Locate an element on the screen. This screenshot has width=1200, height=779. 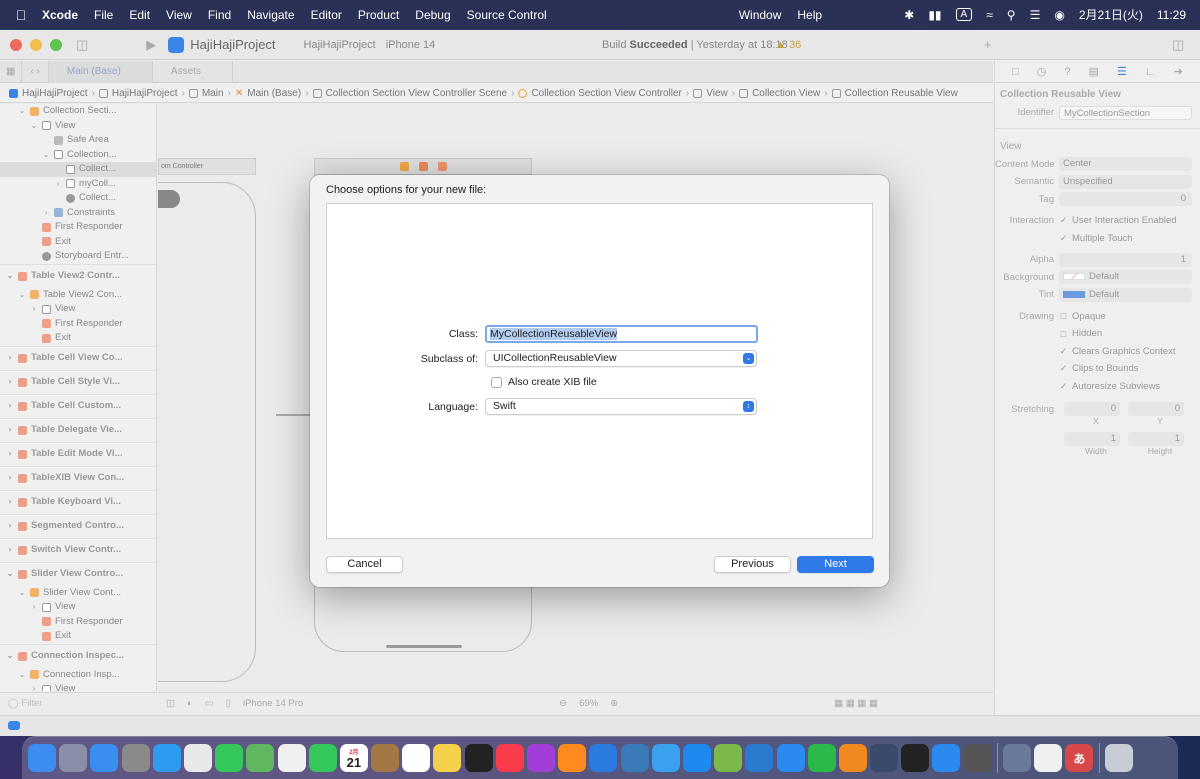
breadcrumb-item: View is located at coordinates (710, 93).